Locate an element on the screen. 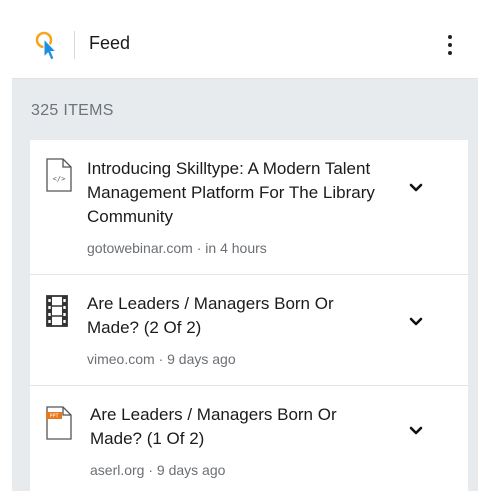  film-icon is located at coordinates (57, 313).